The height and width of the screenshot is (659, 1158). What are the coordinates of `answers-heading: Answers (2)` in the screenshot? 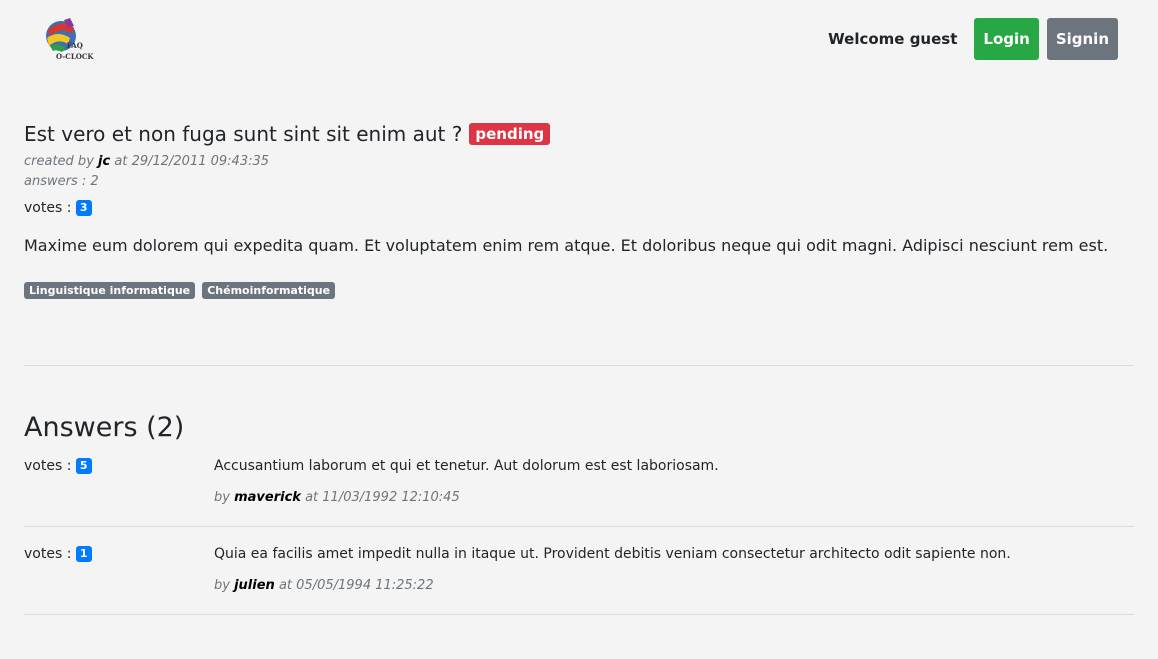 It's located at (104, 427).